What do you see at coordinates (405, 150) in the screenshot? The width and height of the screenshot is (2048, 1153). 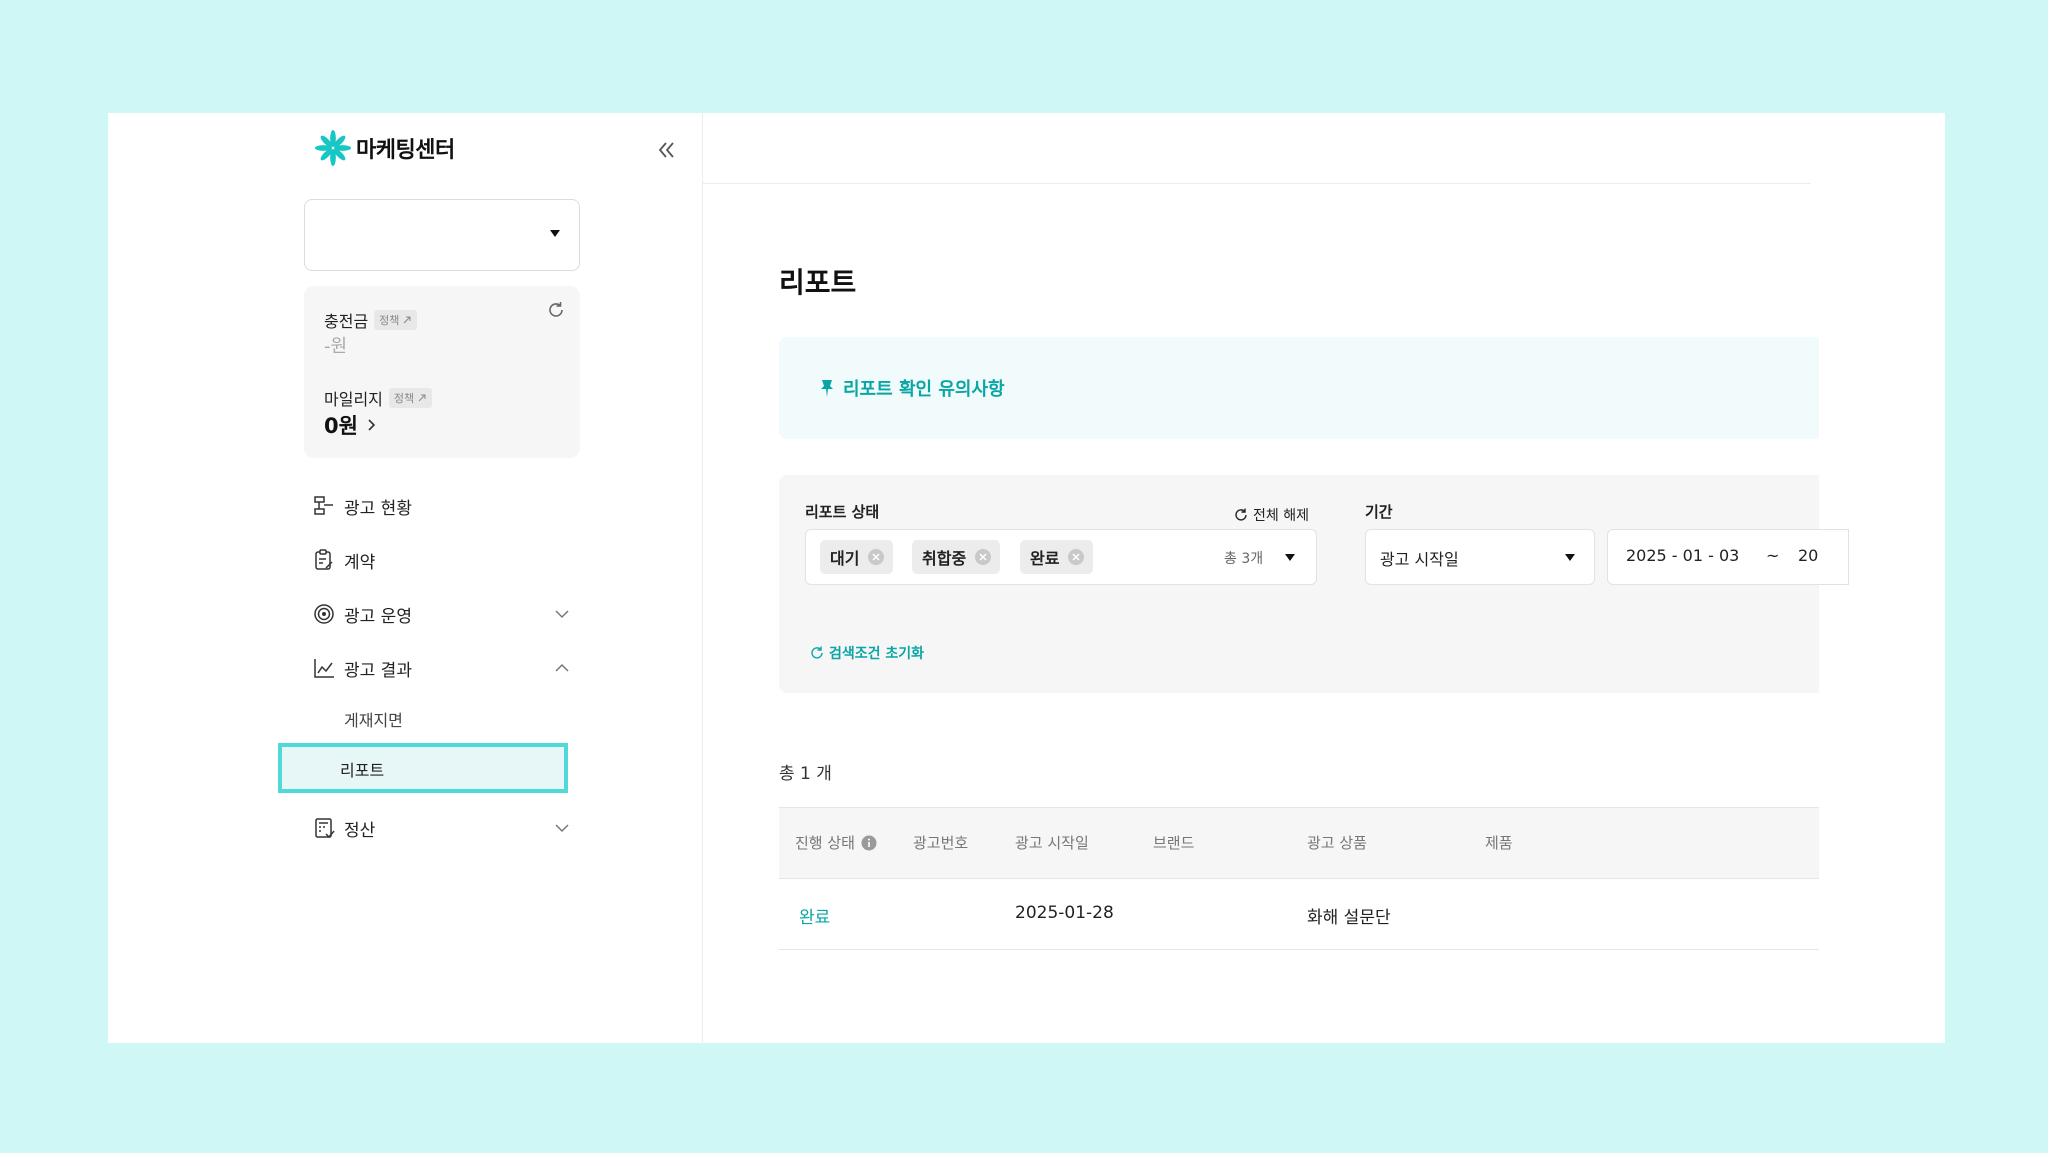 I see `app-title: 마케팅센터` at bounding box center [405, 150].